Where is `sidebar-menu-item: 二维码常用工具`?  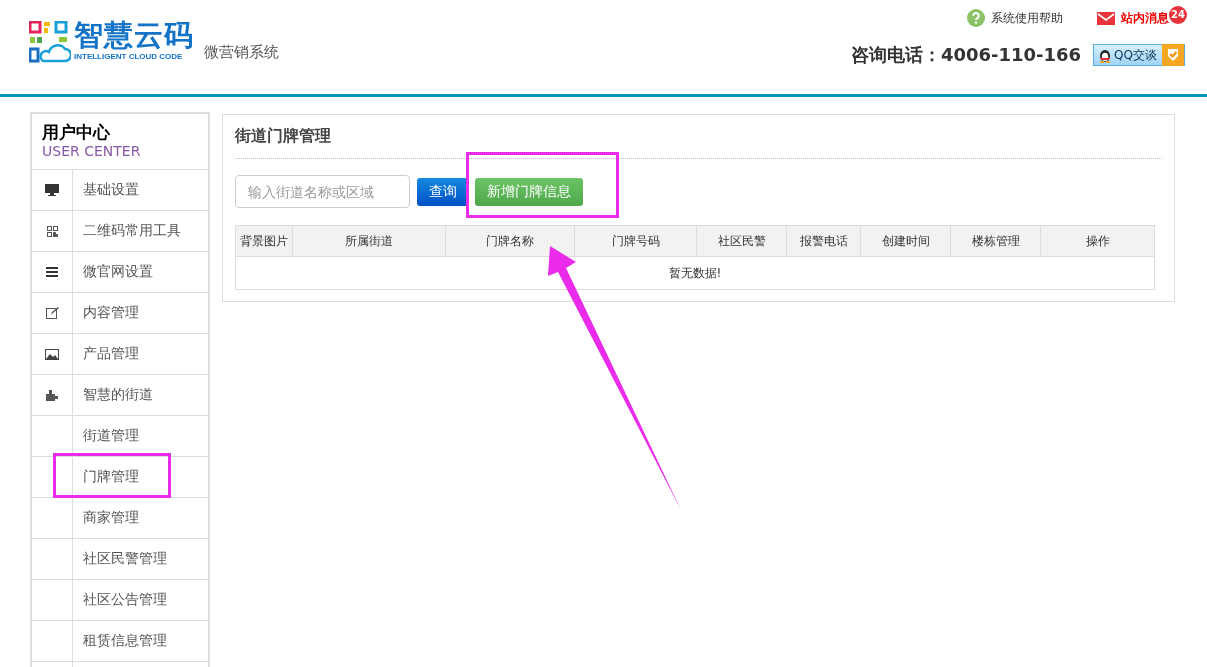 sidebar-menu-item: 二维码常用工具 is located at coordinates (140, 231).